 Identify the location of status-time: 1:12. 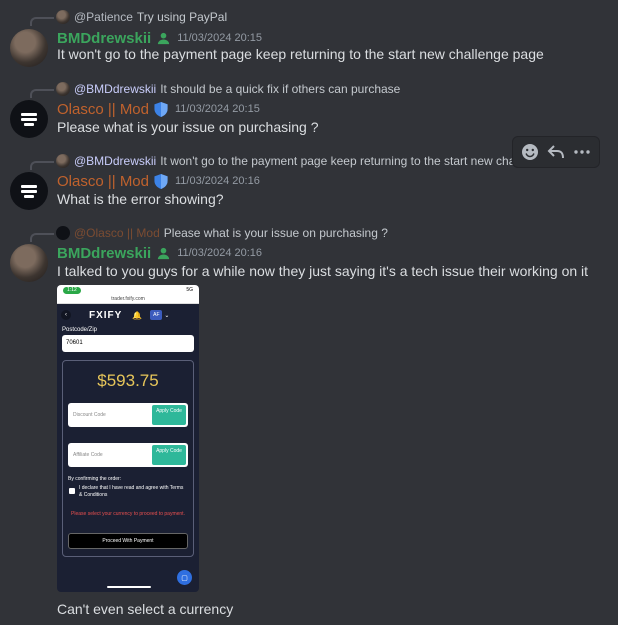
(72, 290).